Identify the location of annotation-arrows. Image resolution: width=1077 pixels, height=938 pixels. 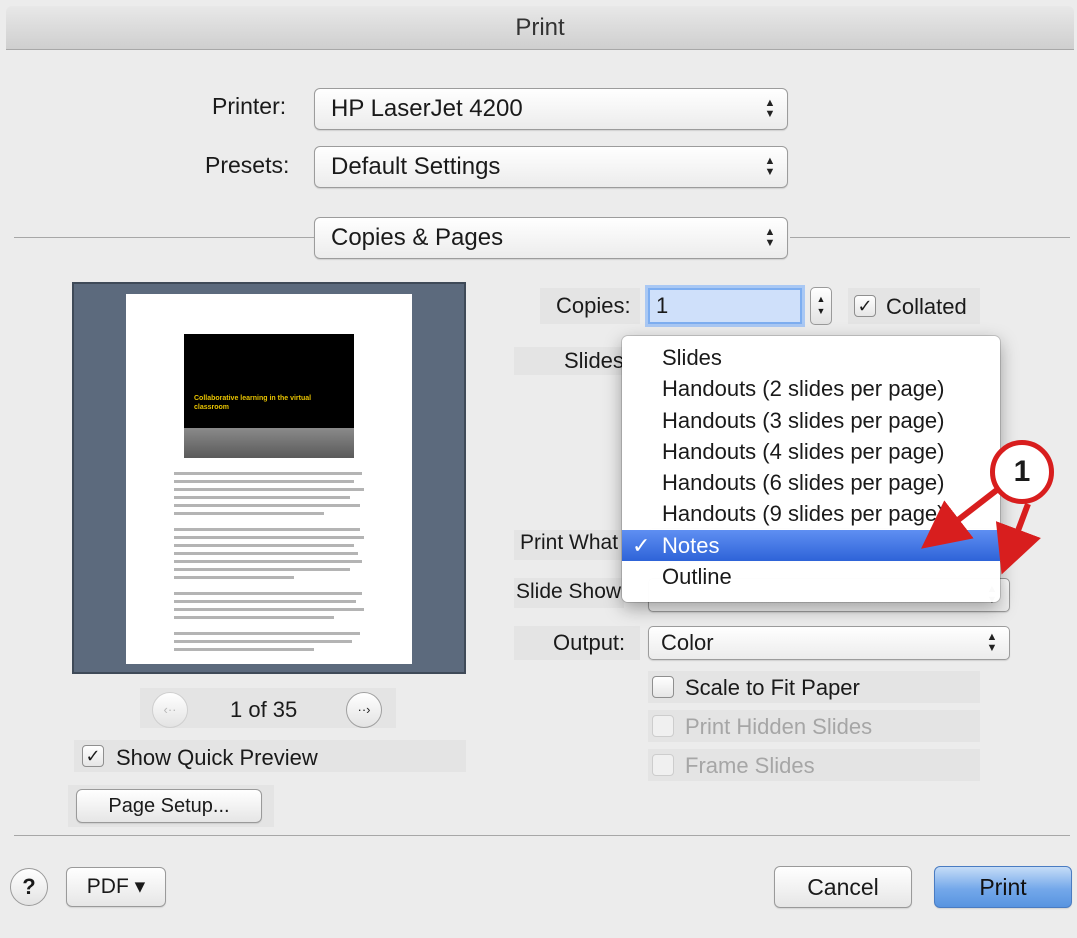
(981, 529).